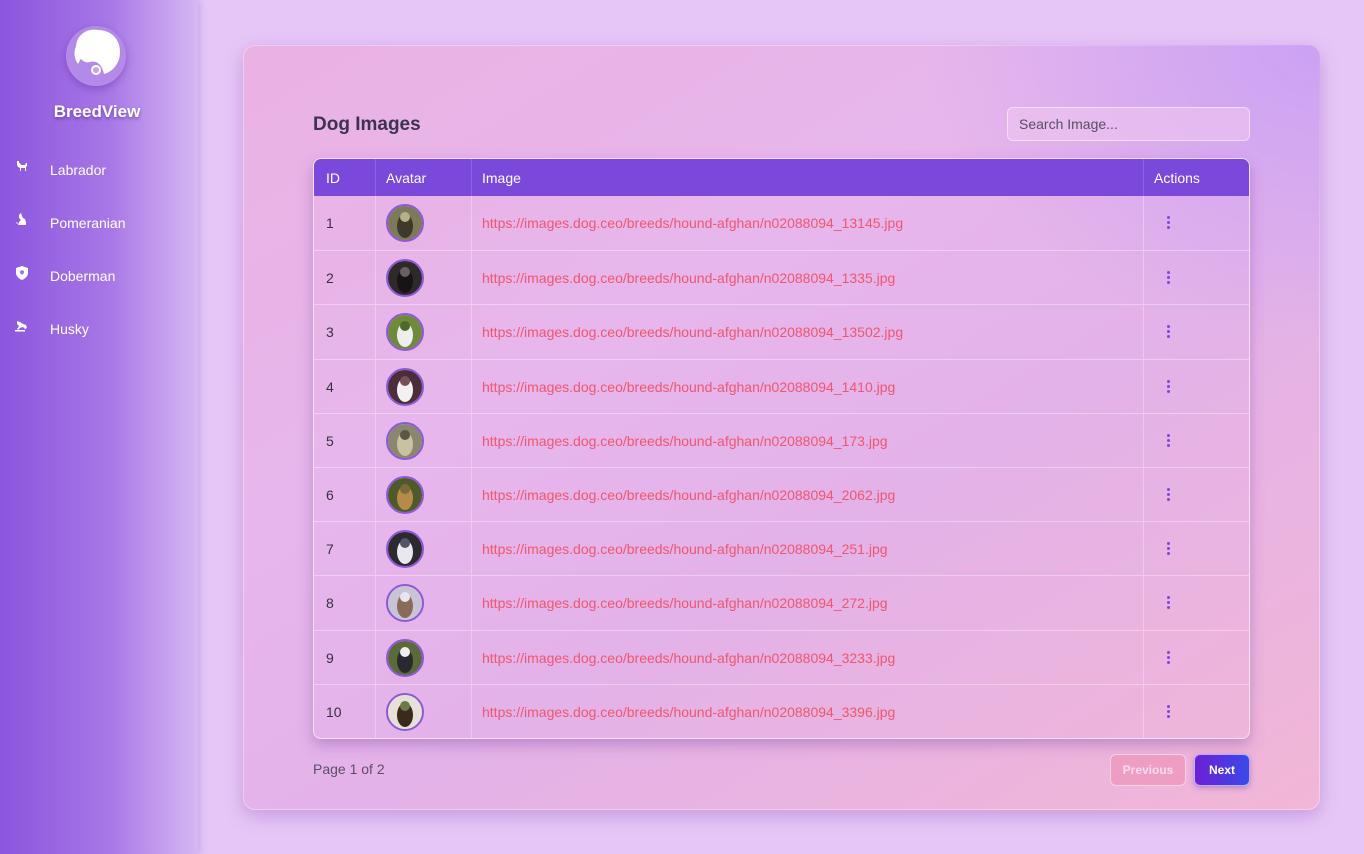 The width and height of the screenshot is (1364, 854). What do you see at coordinates (22, 326) in the screenshot?
I see `dog-running-icon` at bounding box center [22, 326].